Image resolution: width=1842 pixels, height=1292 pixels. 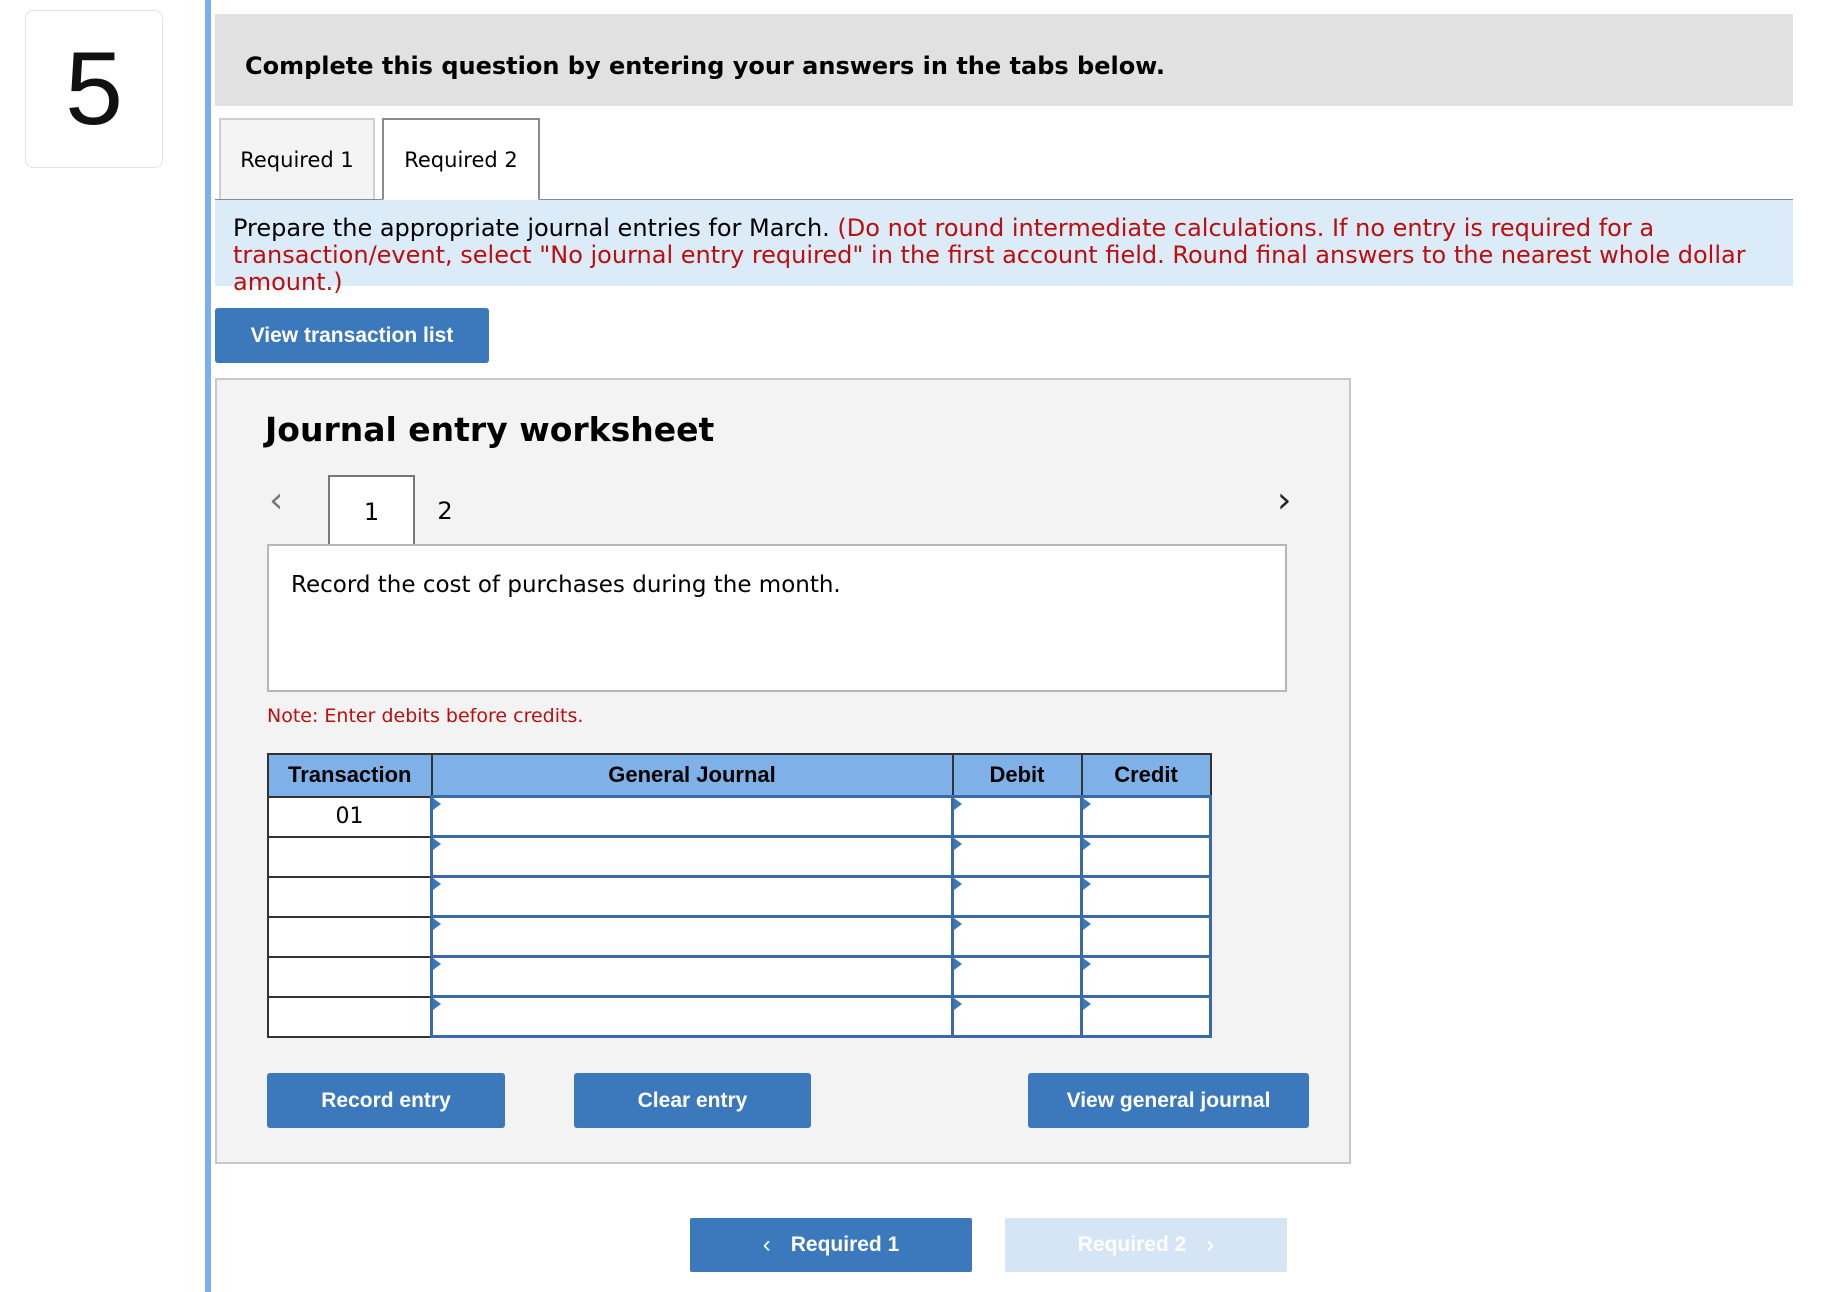 What do you see at coordinates (461, 159) in the screenshot?
I see `tab-required-2: Required 2` at bounding box center [461, 159].